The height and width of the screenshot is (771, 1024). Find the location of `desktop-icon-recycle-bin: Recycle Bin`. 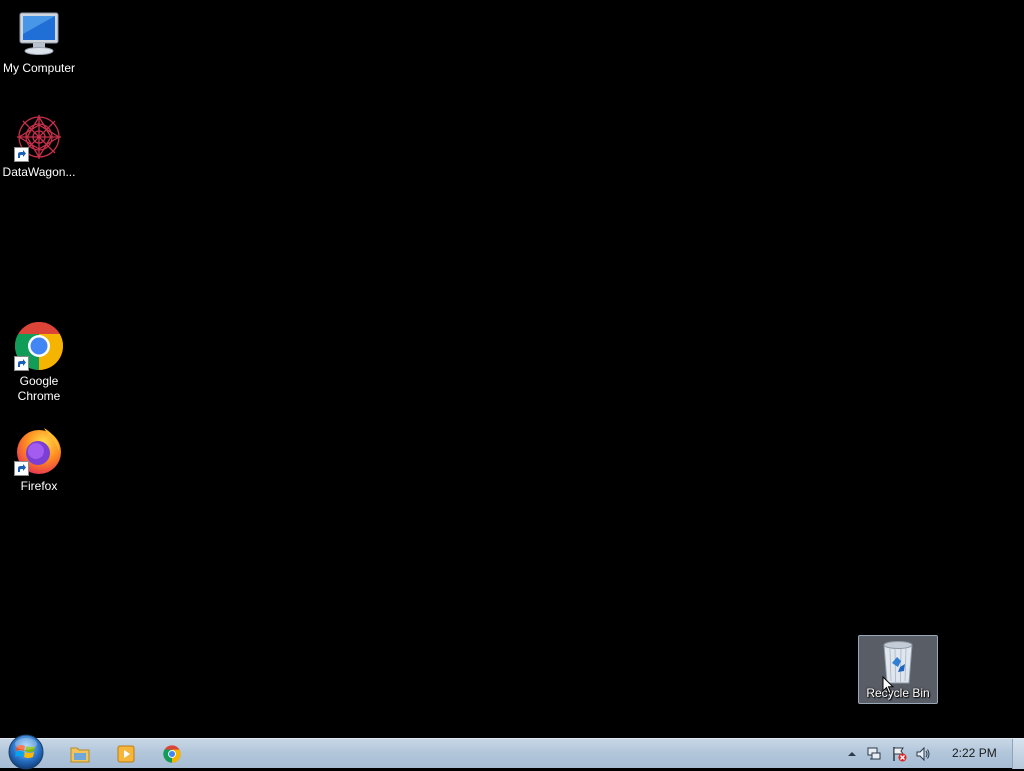

desktop-icon-recycle-bin: Recycle Bin is located at coordinates (898, 669).